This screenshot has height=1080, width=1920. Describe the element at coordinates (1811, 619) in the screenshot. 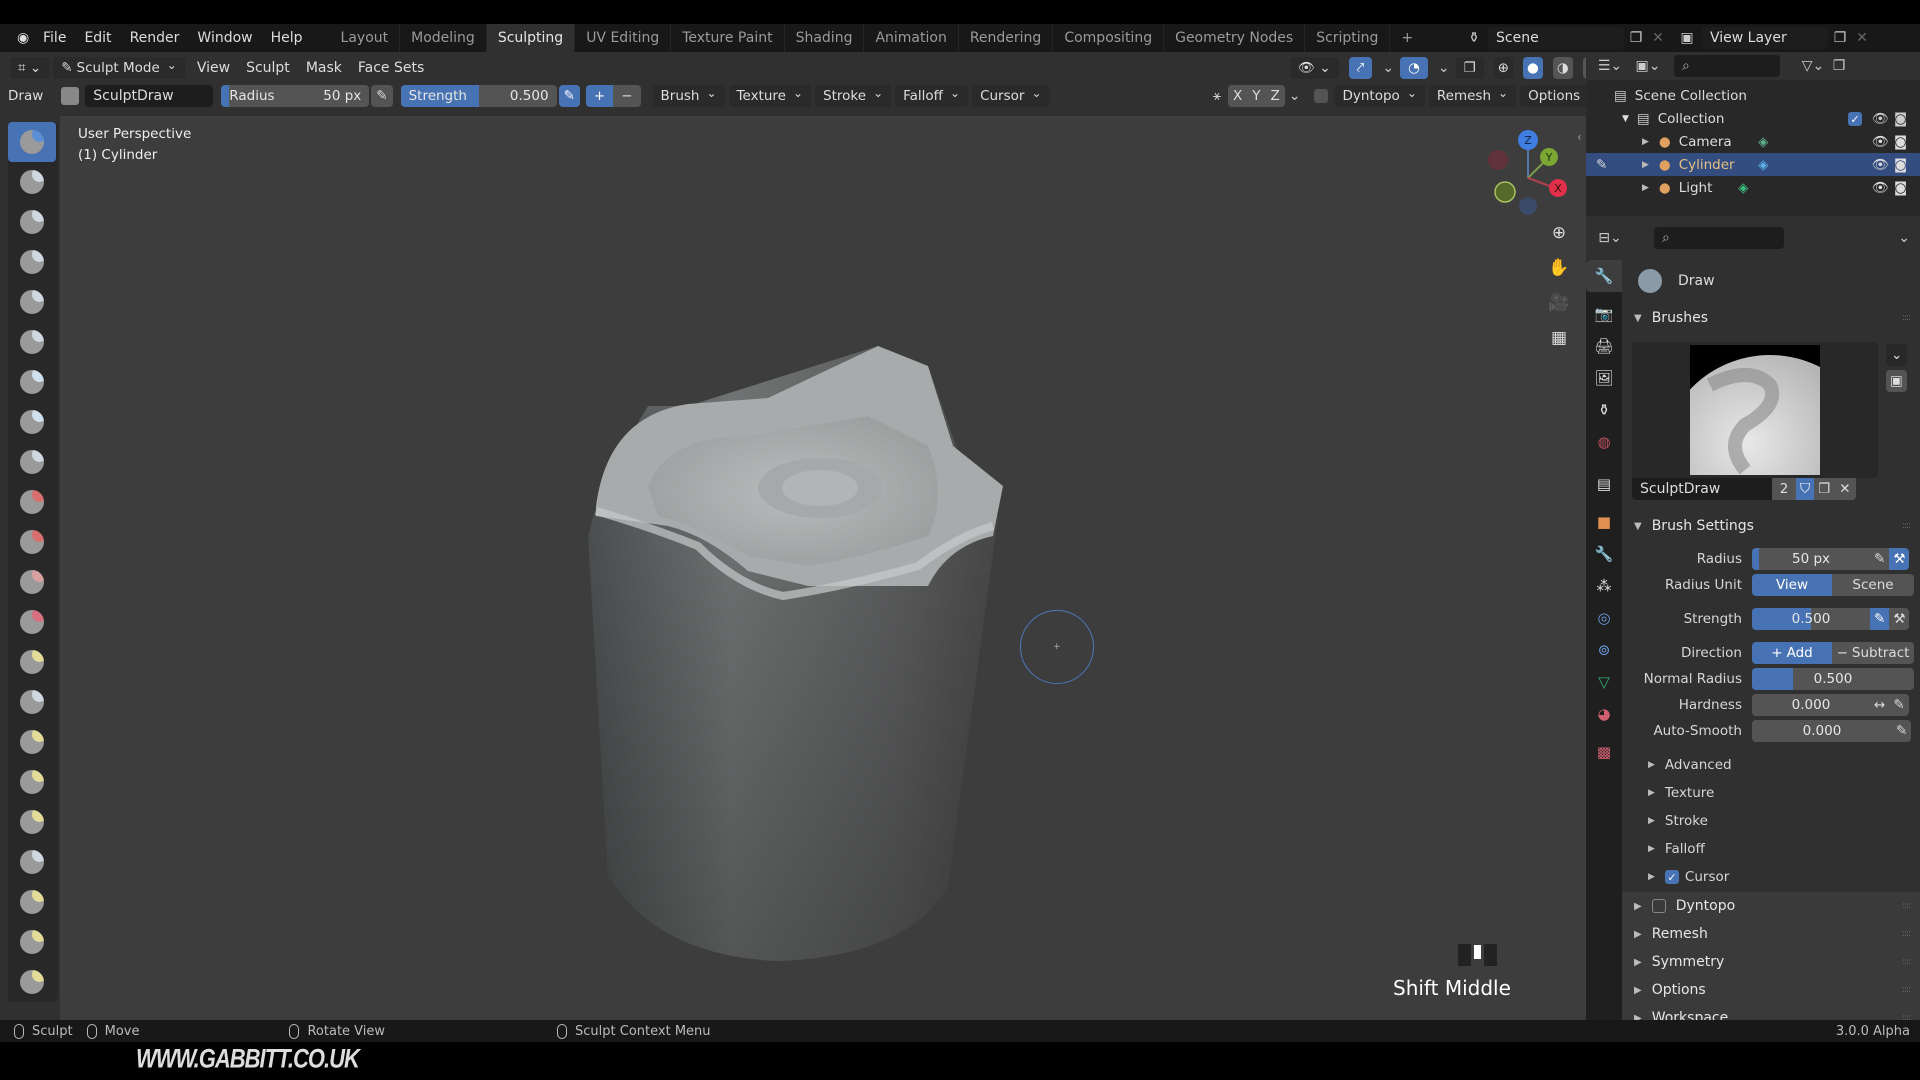

I see `strength-slider: 0.500` at that location.